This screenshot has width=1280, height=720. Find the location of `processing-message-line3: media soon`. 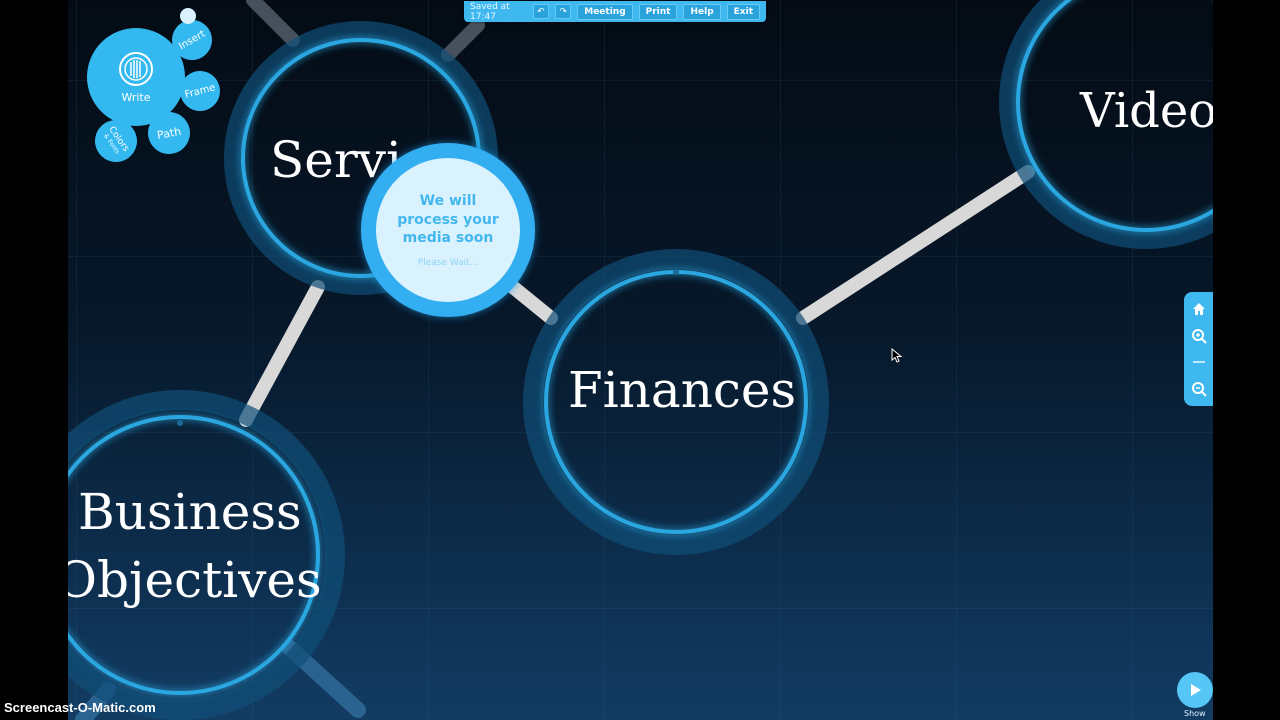

processing-message-line3: media soon is located at coordinates (448, 238).